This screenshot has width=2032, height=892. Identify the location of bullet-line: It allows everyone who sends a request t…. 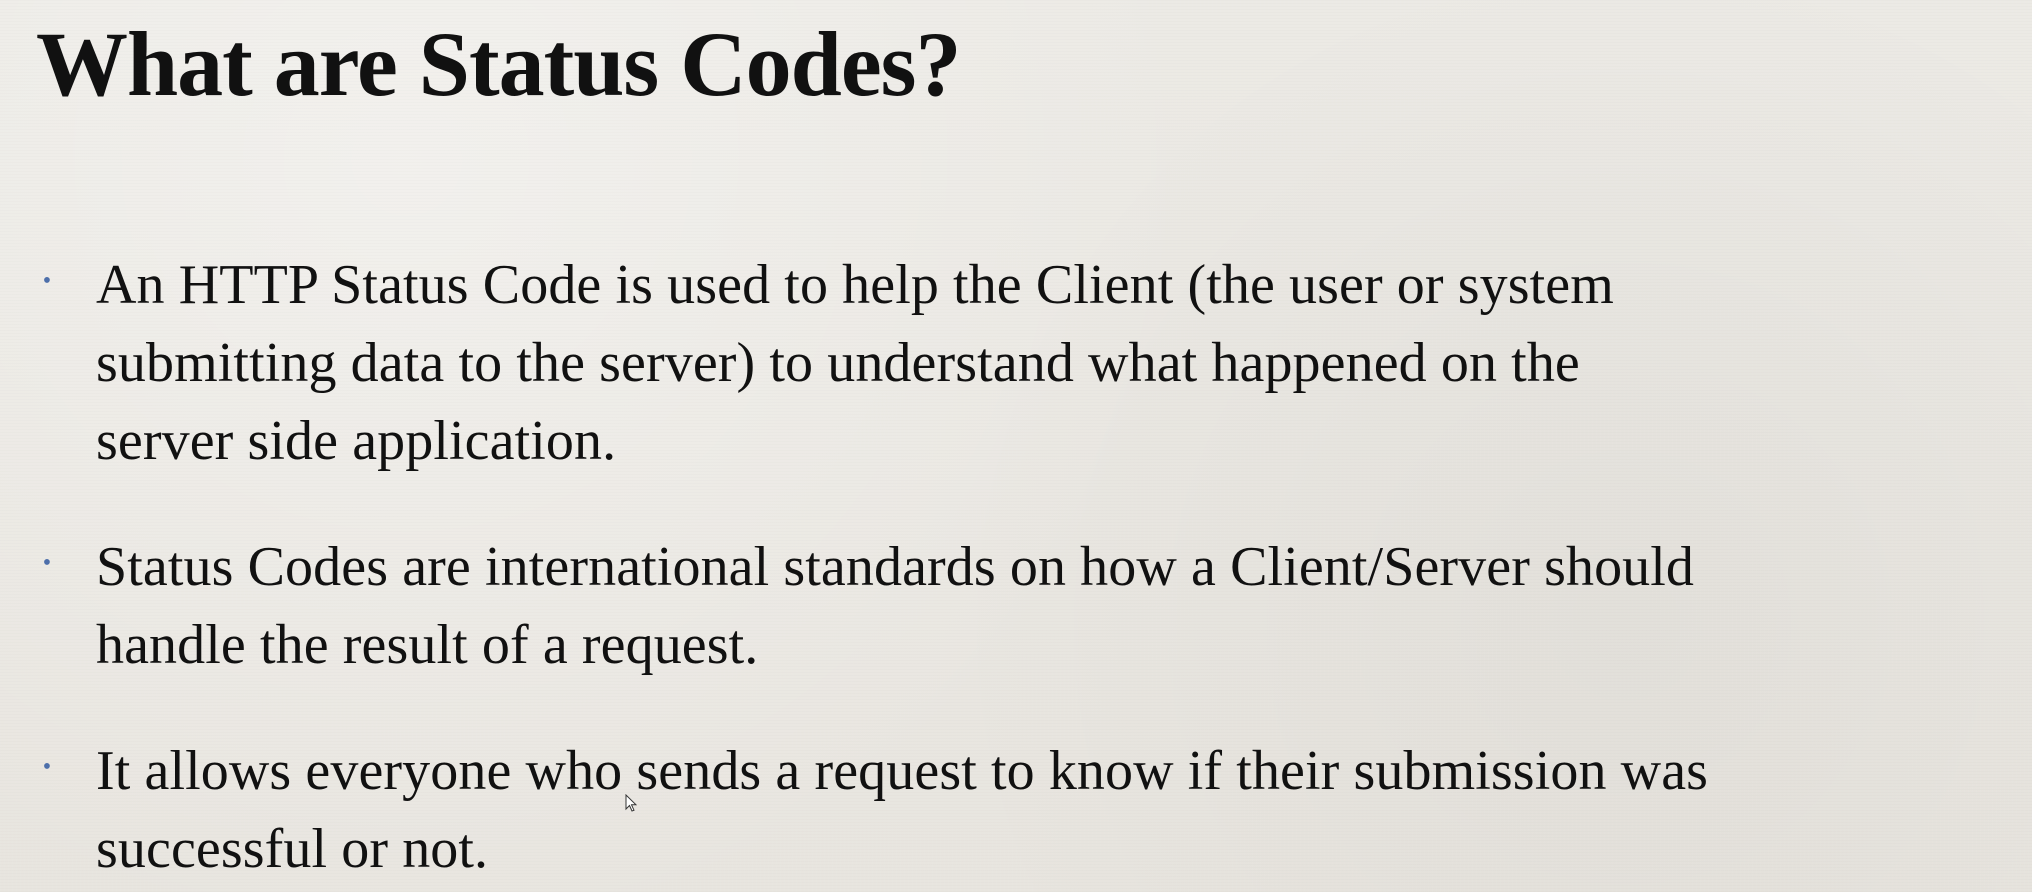
(902, 771).